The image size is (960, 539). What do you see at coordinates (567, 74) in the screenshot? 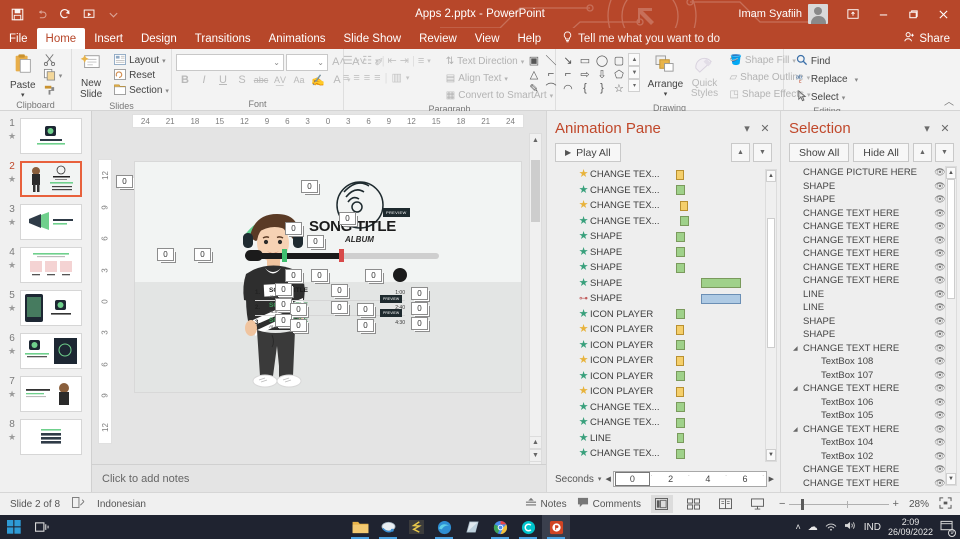
I see `shape-elbow2-icon: ⌐` at bounding box center [567, 74].